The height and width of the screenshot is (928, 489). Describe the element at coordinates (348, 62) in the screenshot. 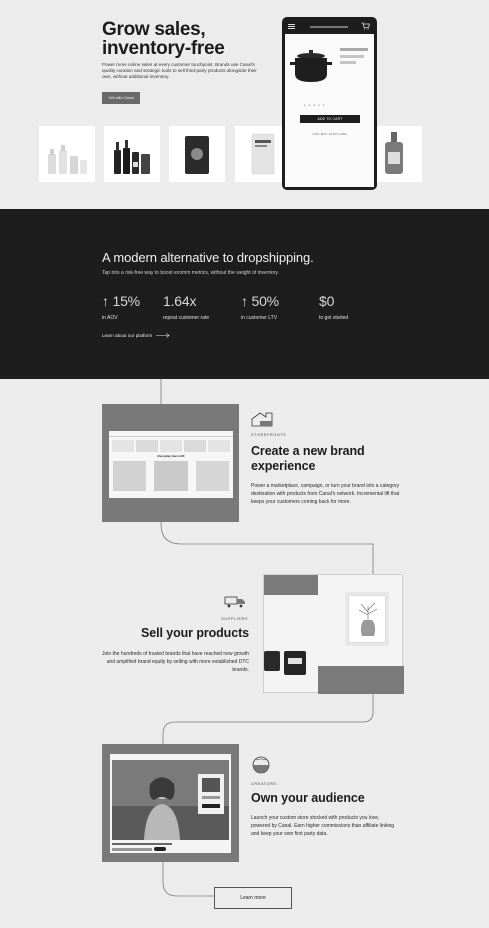

I see `product-price-placeholder` at that location.